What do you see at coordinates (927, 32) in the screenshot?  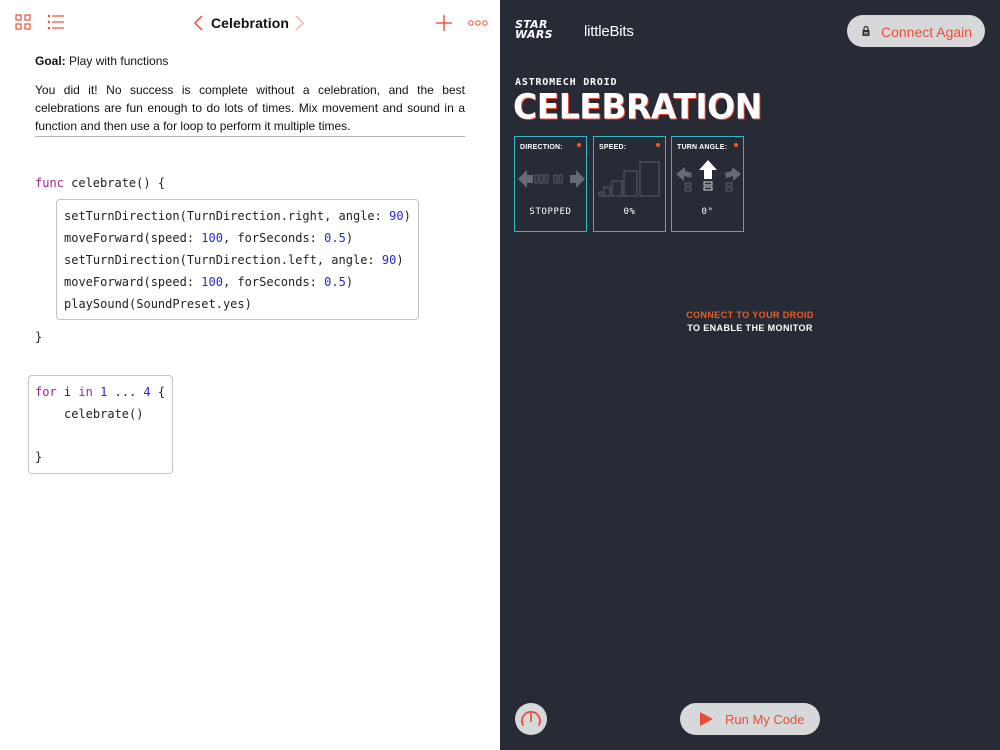 I see `connect-button-label: Connect Again` at bounding box center [927, 32].